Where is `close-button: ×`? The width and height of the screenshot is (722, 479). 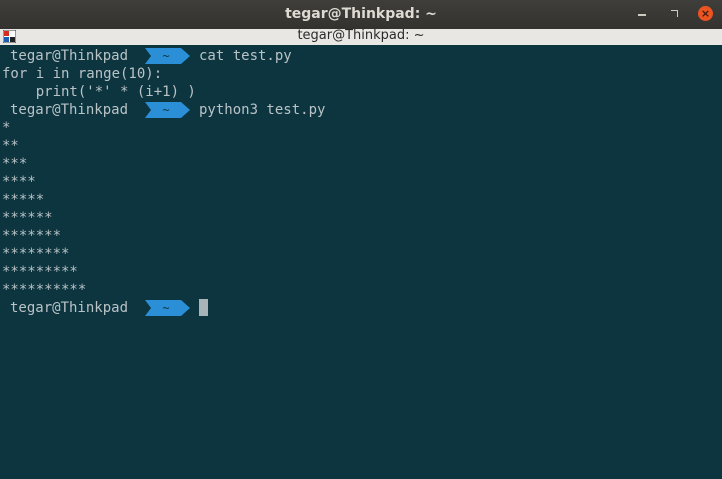 close-button: × is located at coordinates (705, 13).